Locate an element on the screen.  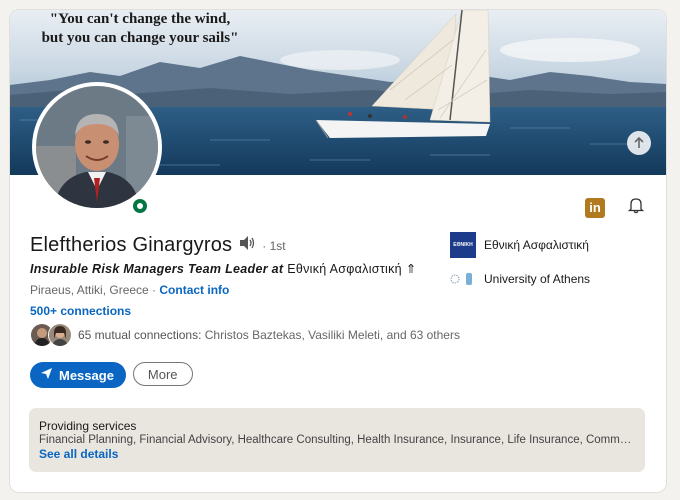
experience-item: ΕΘΝΙΚΗ Εθνική Ασφαλιστική is located at coordinates (520, 245).